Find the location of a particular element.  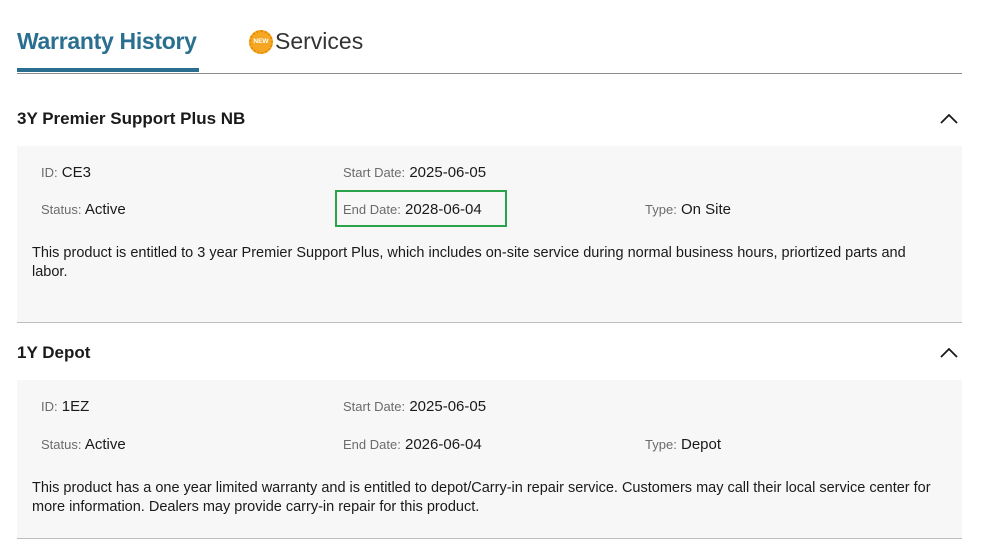

tab-services: NEW Services is located at coordinates (306, 41).